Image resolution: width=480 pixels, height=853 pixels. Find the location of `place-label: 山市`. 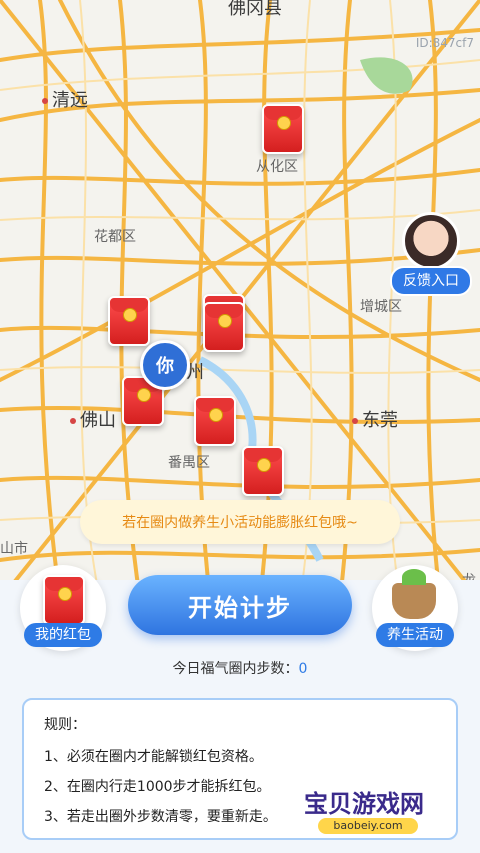

place-label: 山市 is located at coordinates (14, 549).